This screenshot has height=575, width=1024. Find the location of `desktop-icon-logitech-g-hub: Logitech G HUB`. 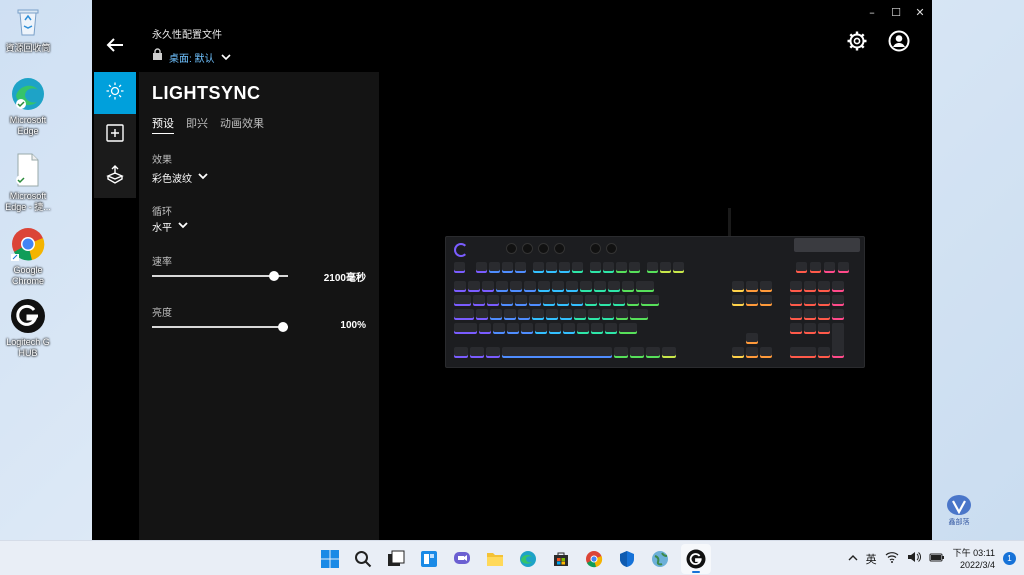

desktop-icon-logitech-g-hub: Logitech G HUB is located at coordinates (28, 328).